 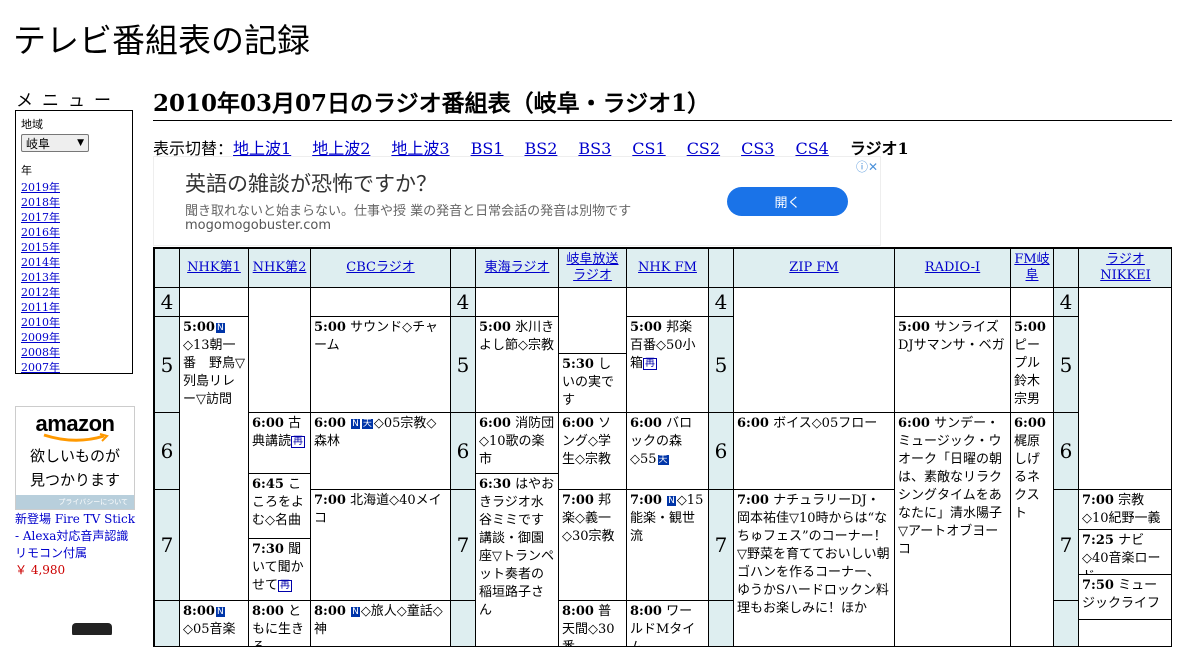 I want to click on station-link-nhk1: NHK第1, so click(x=214, y=268).